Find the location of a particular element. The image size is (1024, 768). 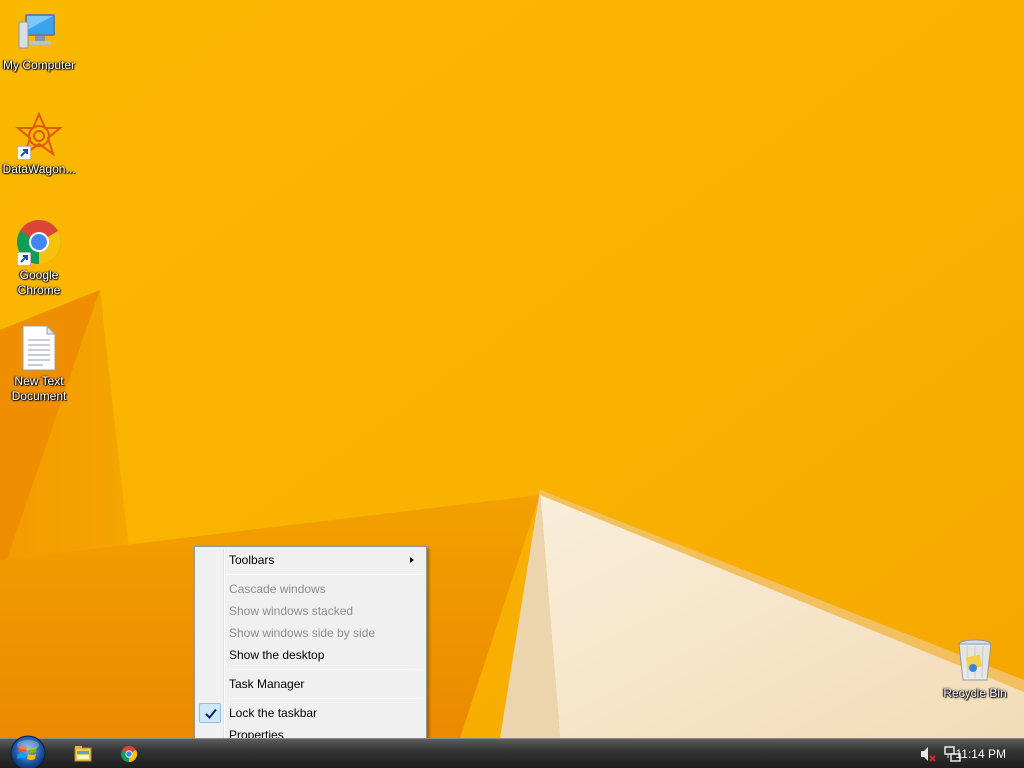

desktop-icon-google-chrome: Google Chrome is located at coordinates (39, 258).